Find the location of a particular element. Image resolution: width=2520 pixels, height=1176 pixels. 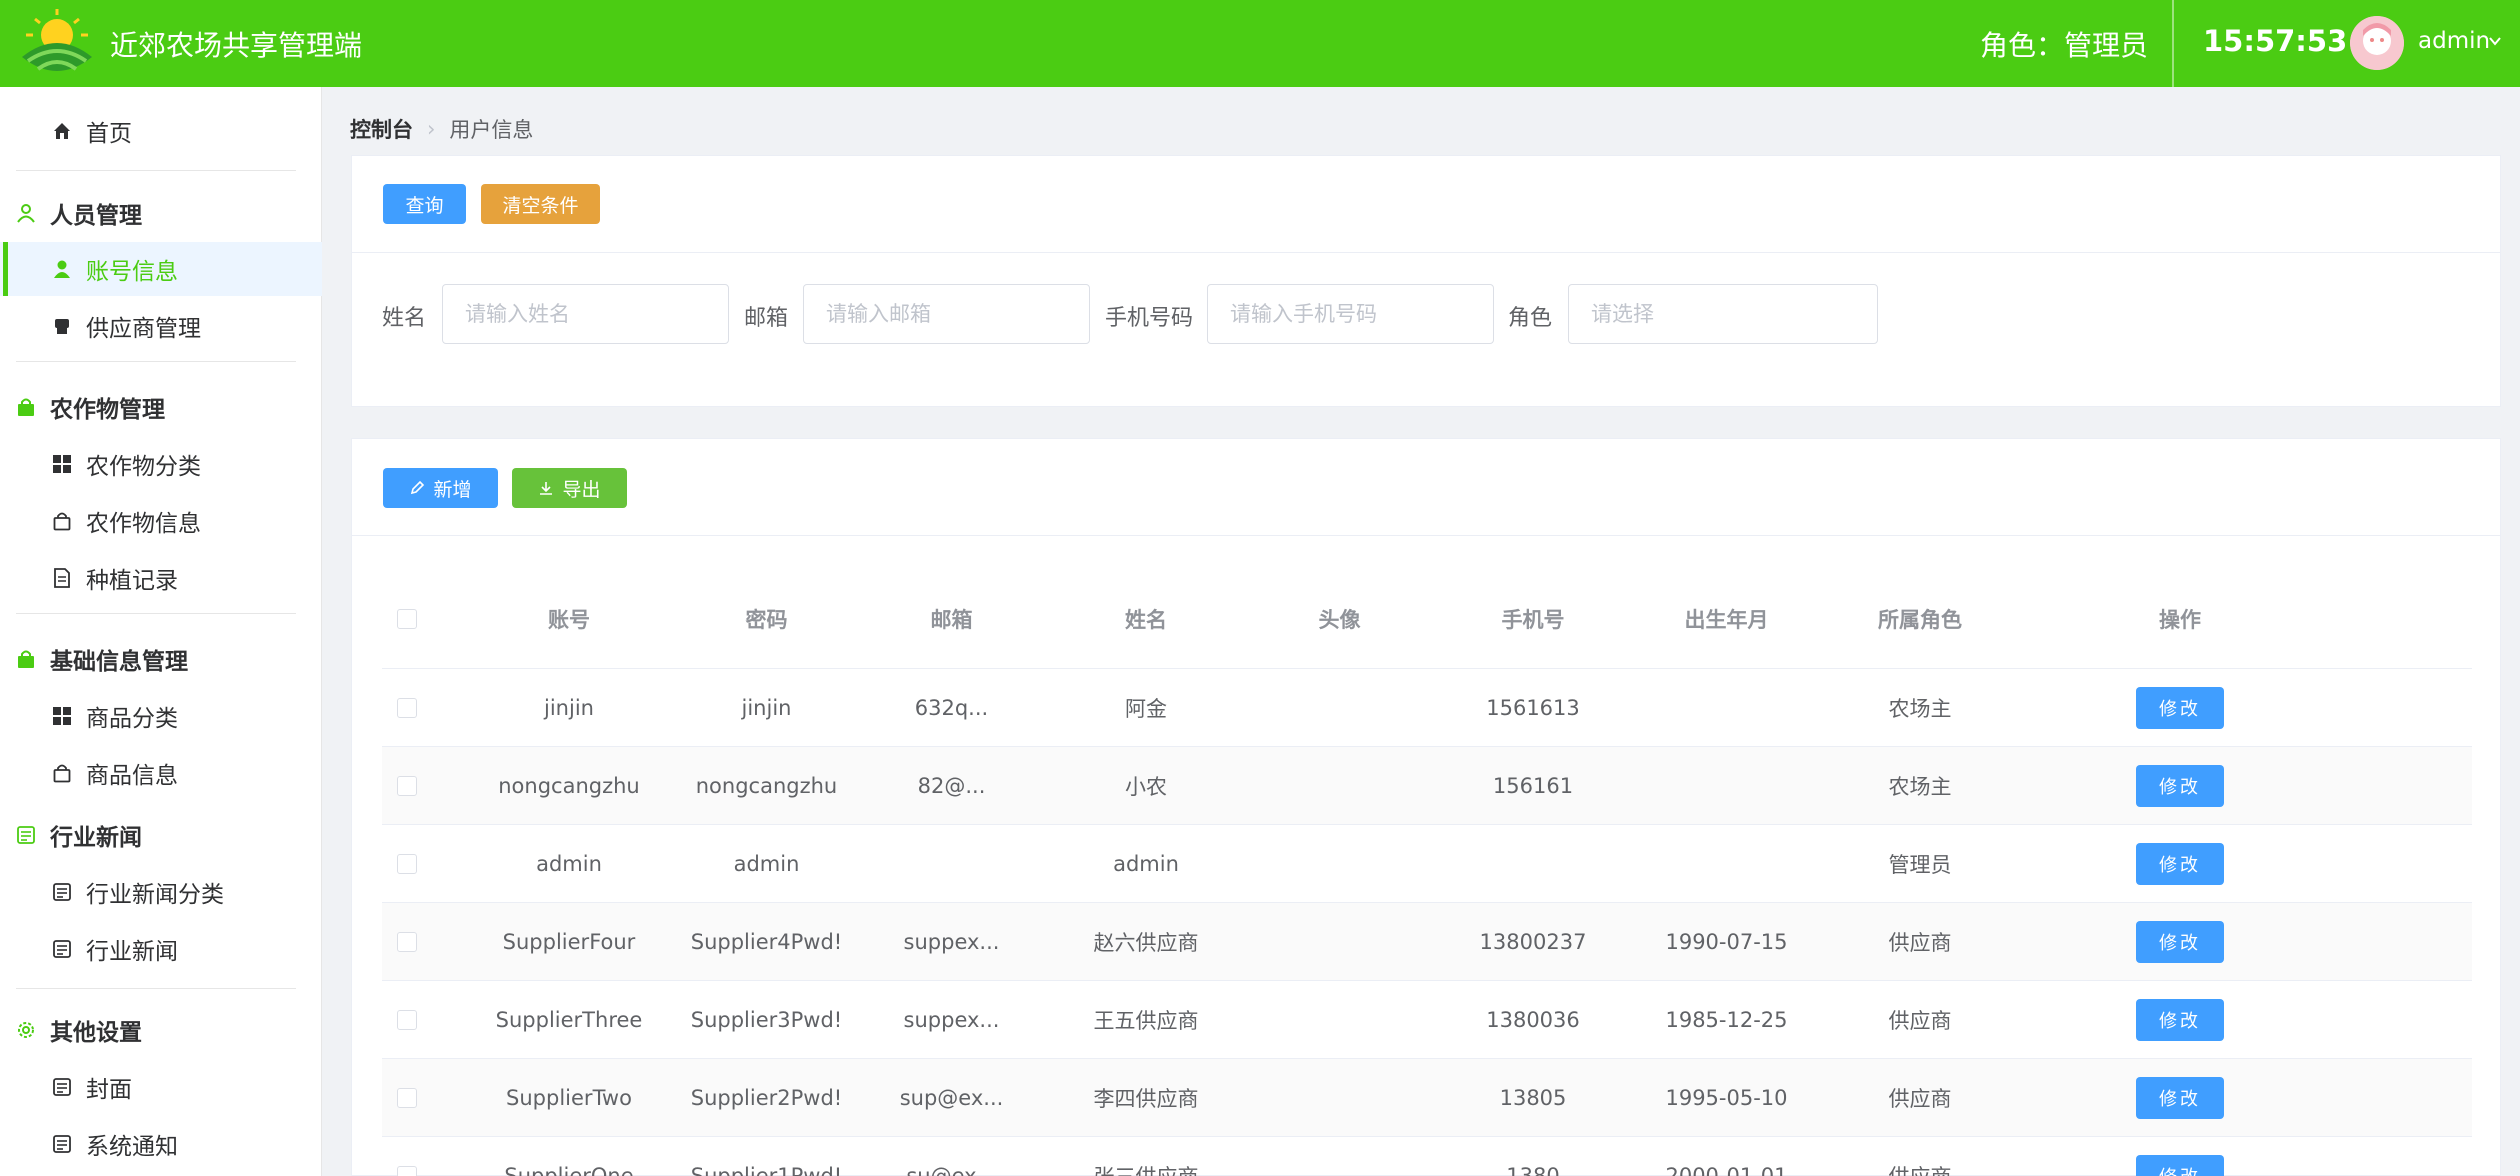

sidebar-item-system-notice: 系统通知 is located at coordinates (161, 1144).